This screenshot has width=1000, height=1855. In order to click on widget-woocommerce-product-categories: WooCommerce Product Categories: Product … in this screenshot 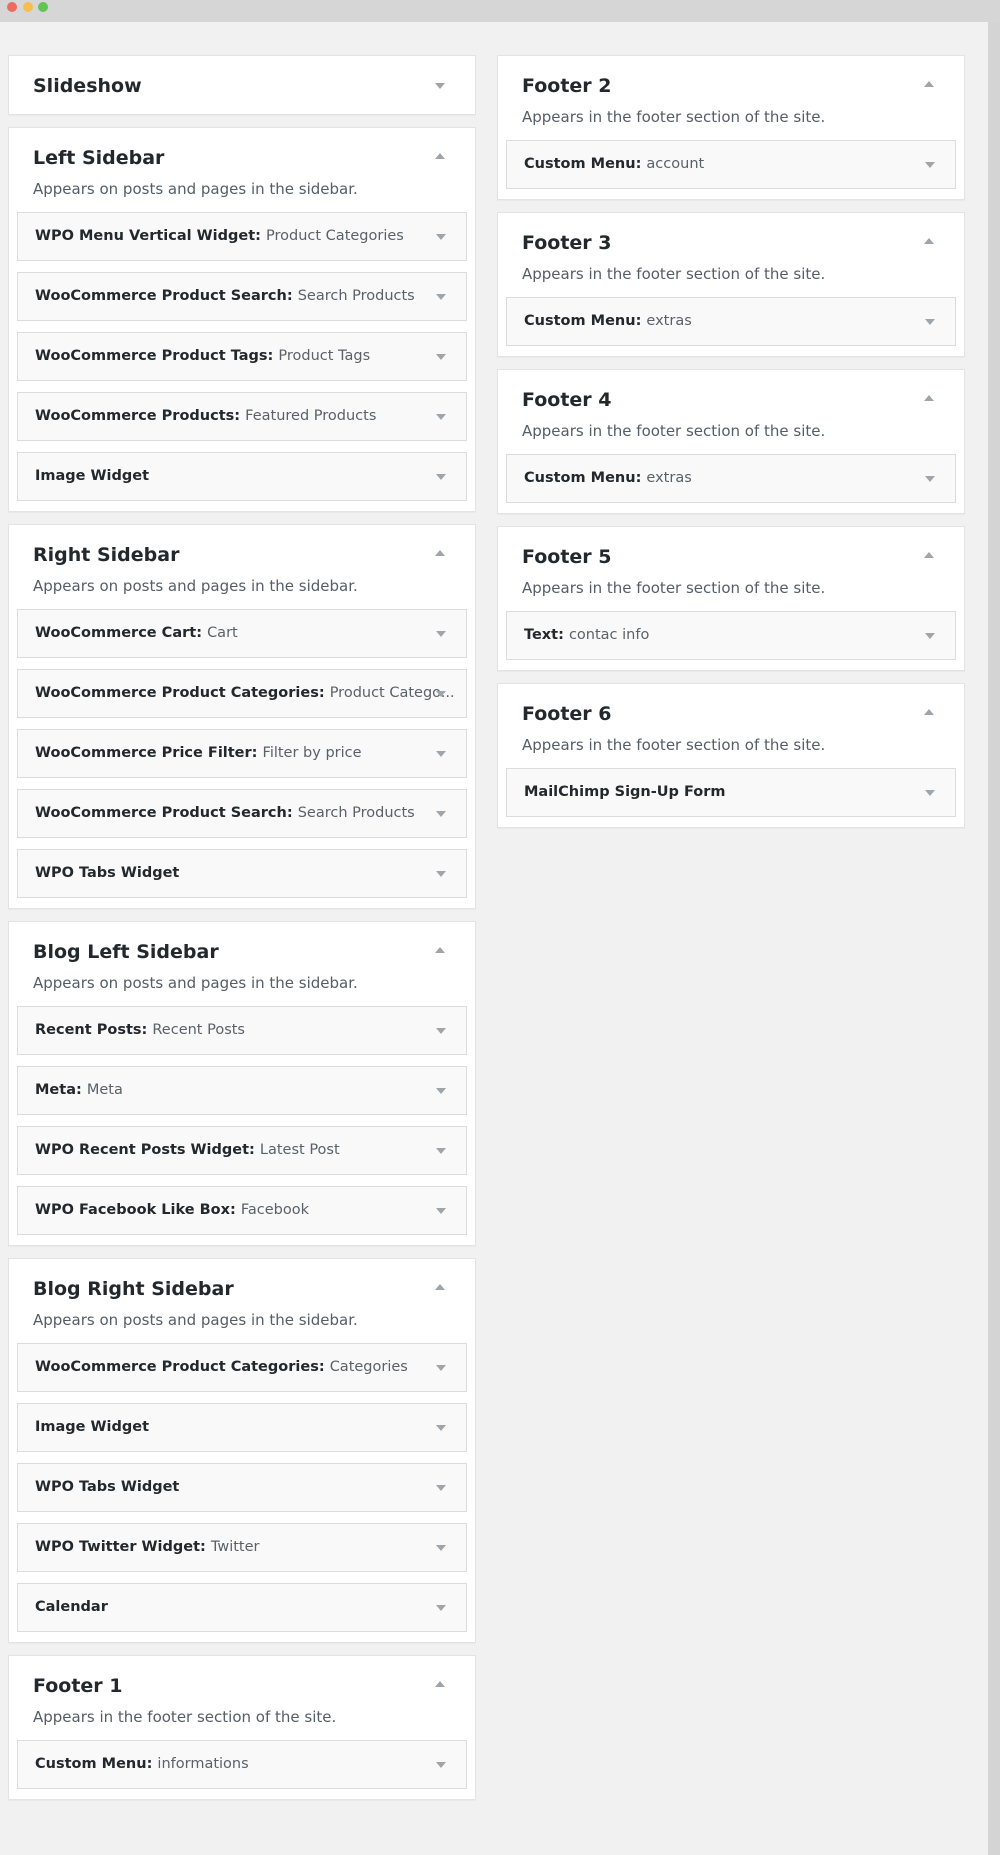, I will do `click(242, 693)`.